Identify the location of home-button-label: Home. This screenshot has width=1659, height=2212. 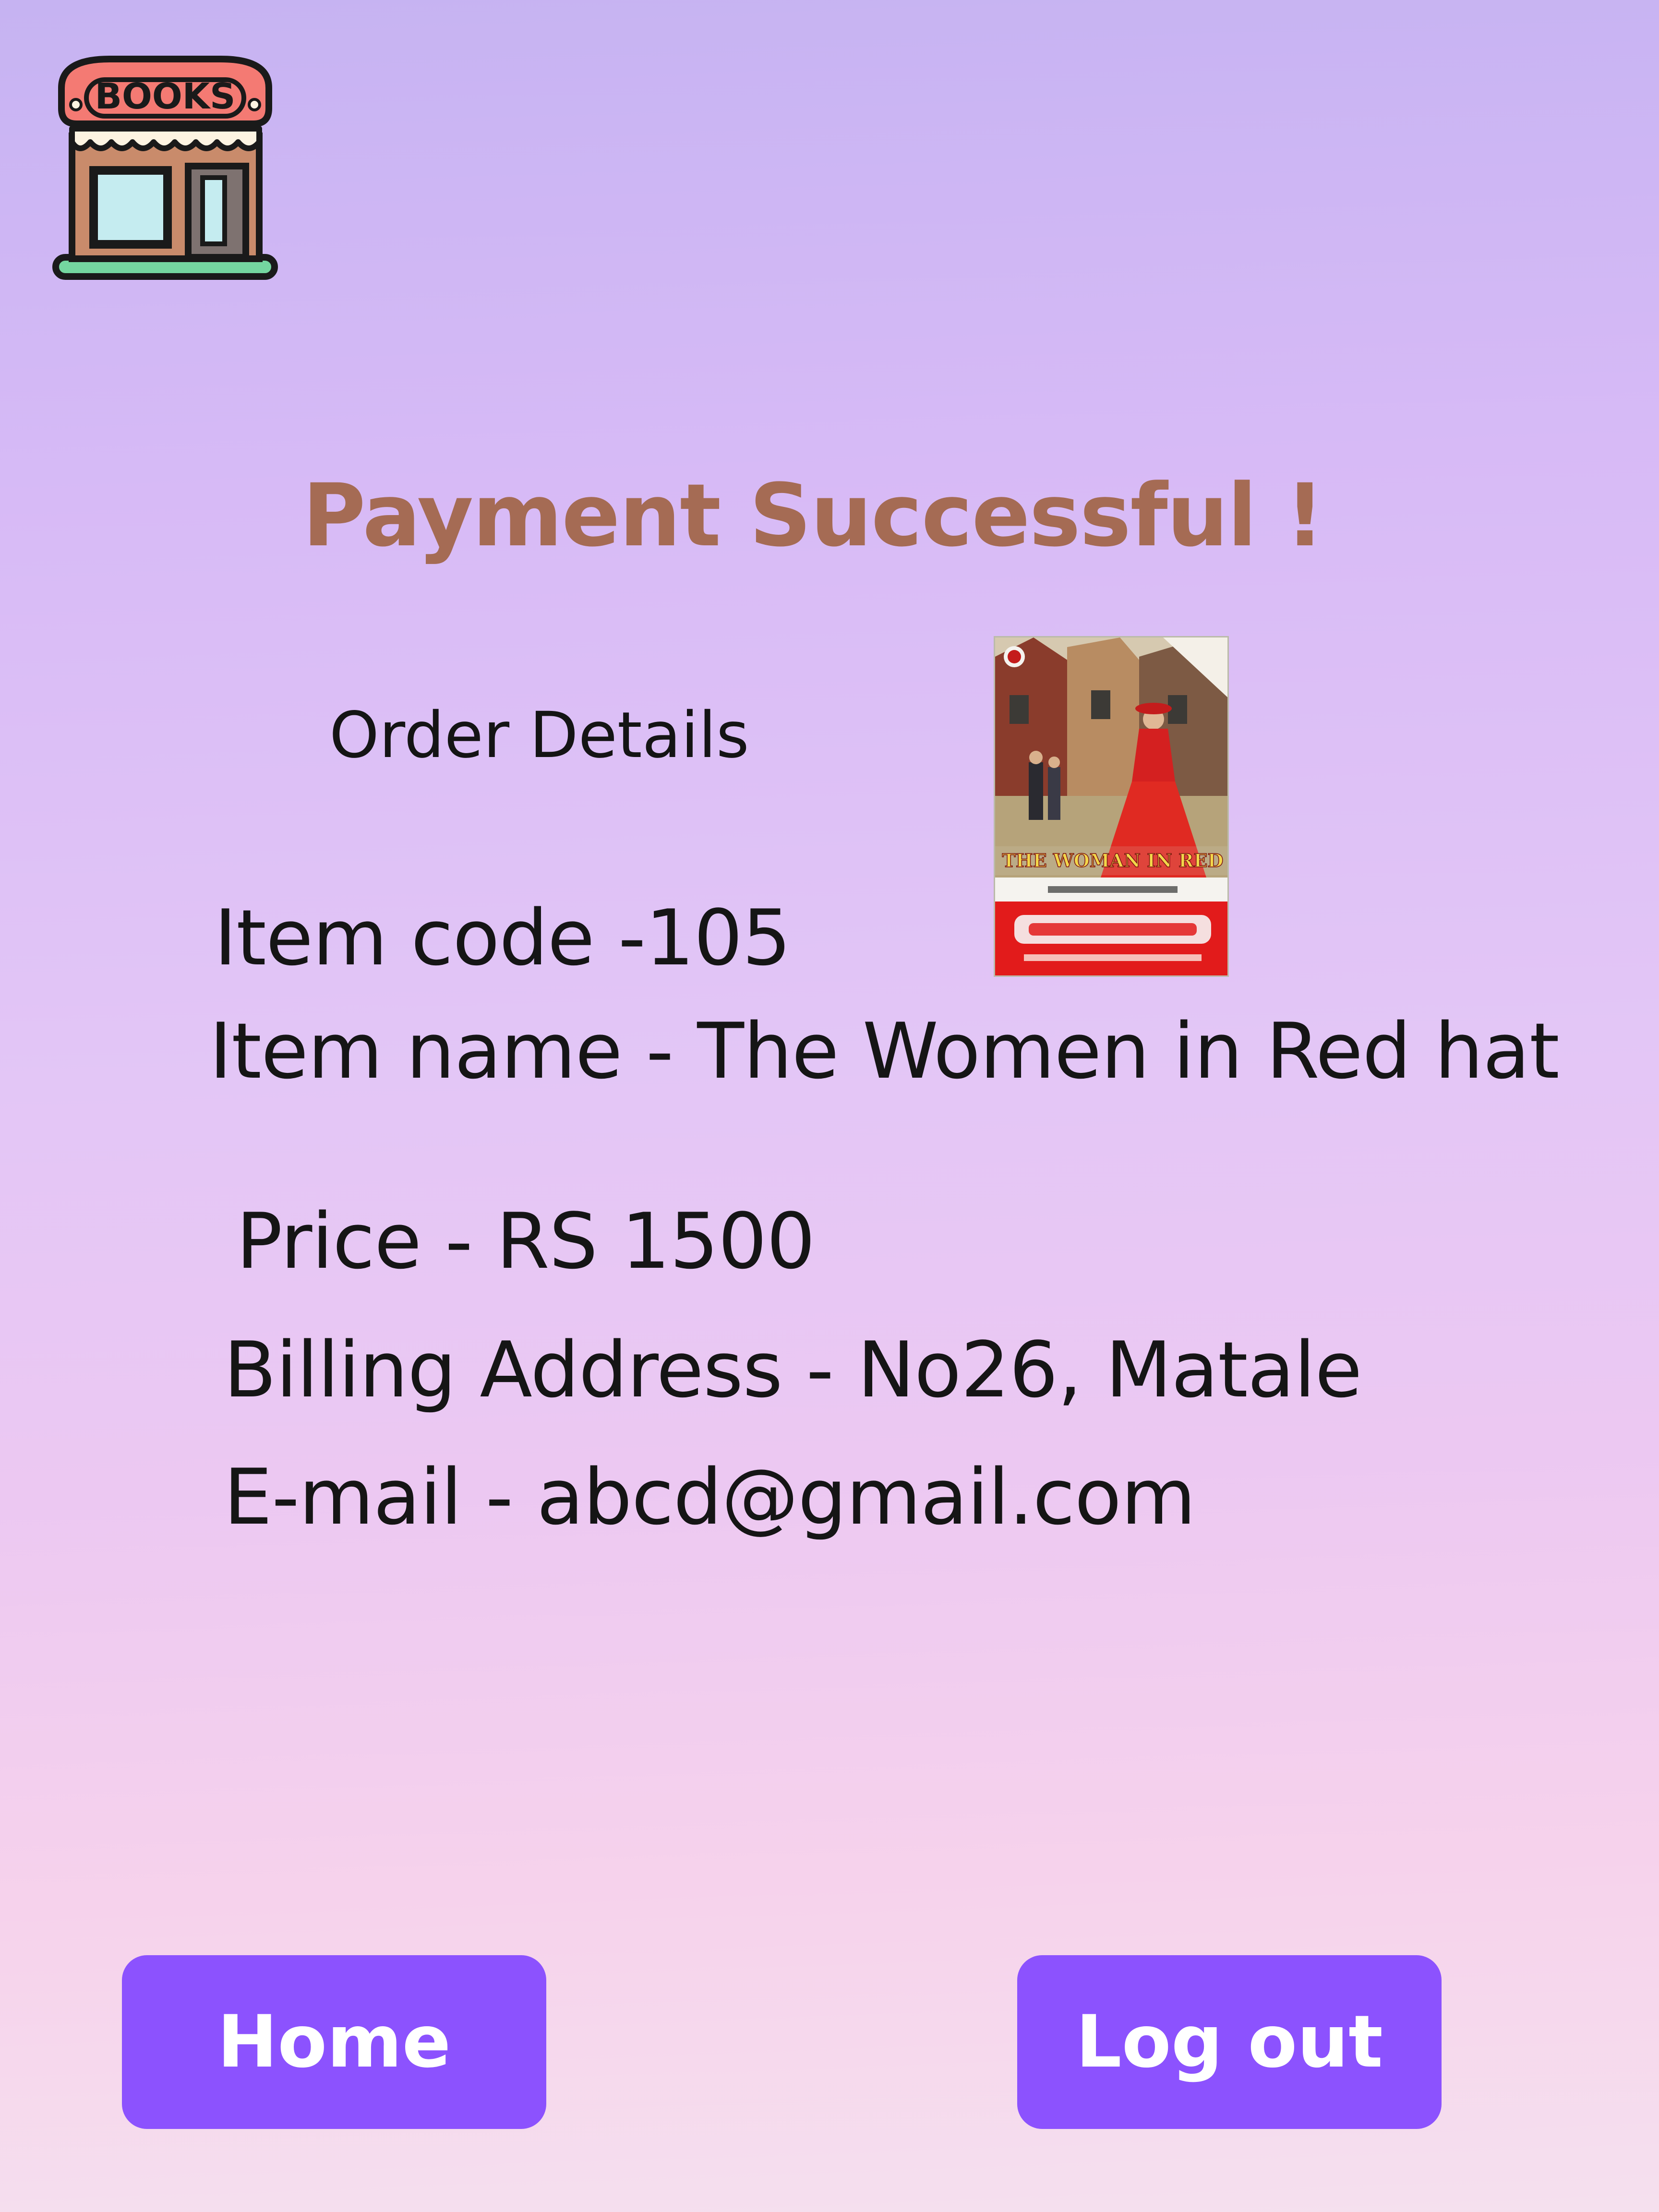
(334, 2042).